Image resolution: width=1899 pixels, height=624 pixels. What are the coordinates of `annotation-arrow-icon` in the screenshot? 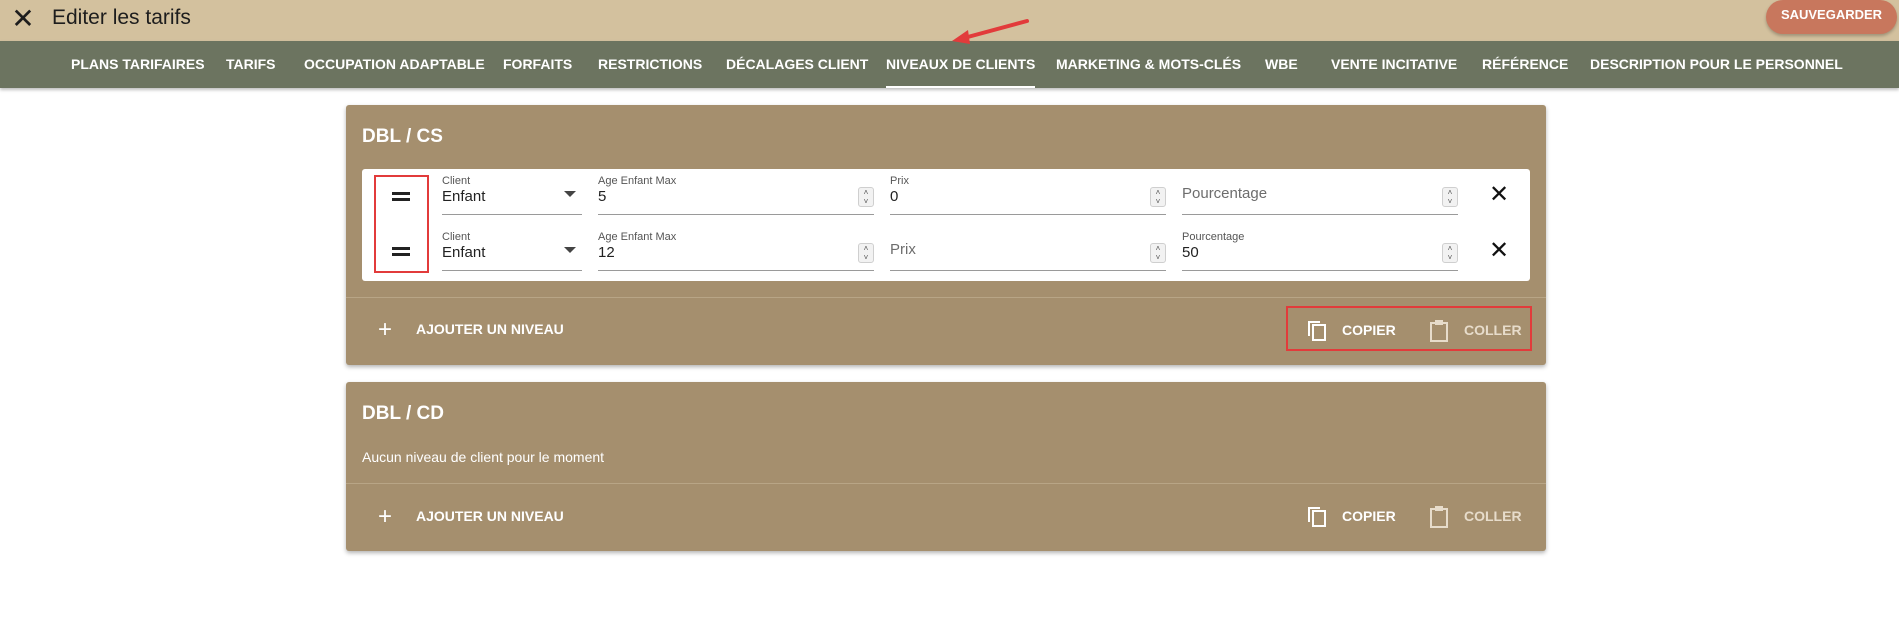 It's located at (990, 31).